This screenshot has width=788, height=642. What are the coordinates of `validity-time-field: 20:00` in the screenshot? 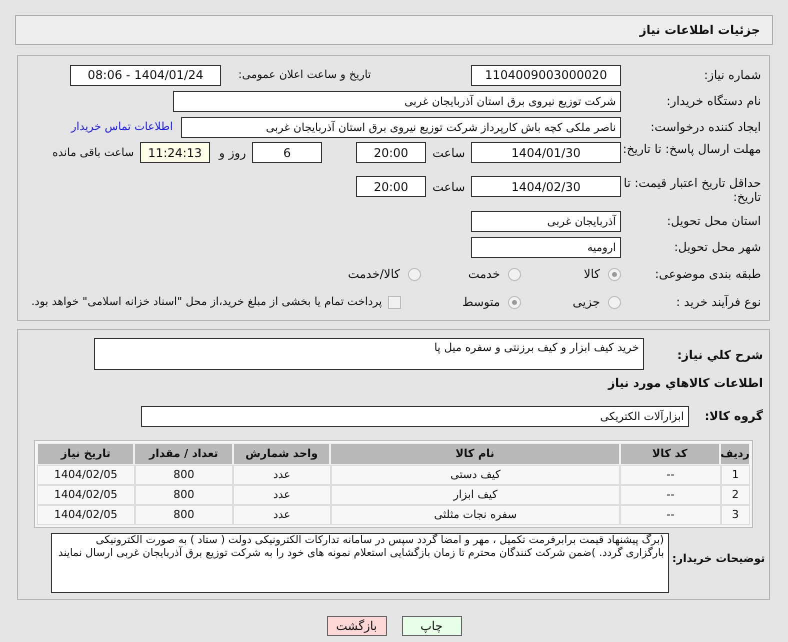 It's located at (391, 186).